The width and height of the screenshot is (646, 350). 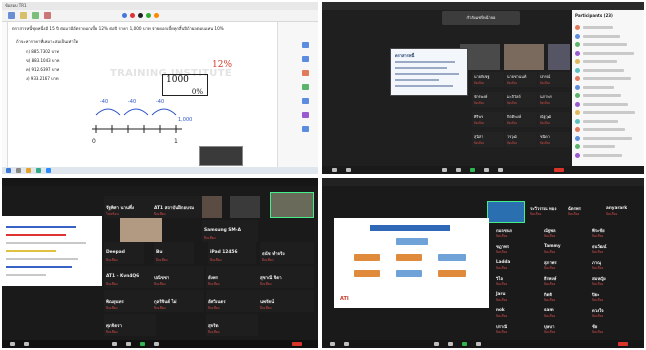 What do you see at coordinates (500, 170) in the screenshot?
I see `reactions-icon` at bounding box center [500, 170].